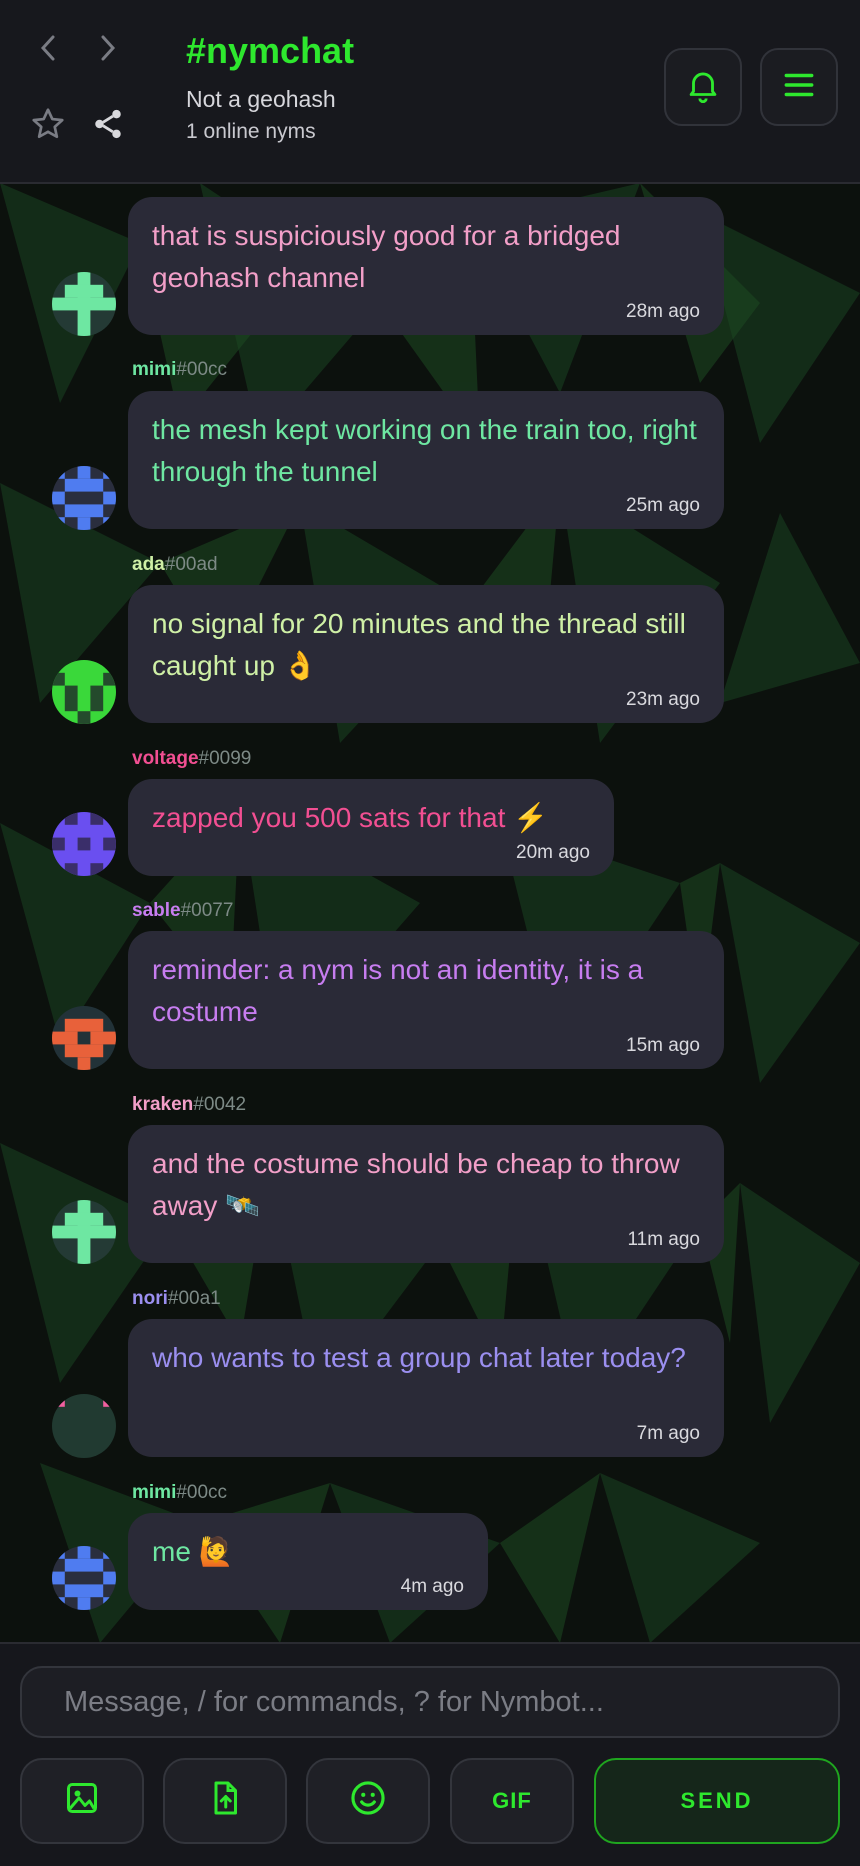 The width and height of the screenshot is (860, 1866). I want to click on message-text: zapped you 500 sats for that ⚡, so click(350, 817).